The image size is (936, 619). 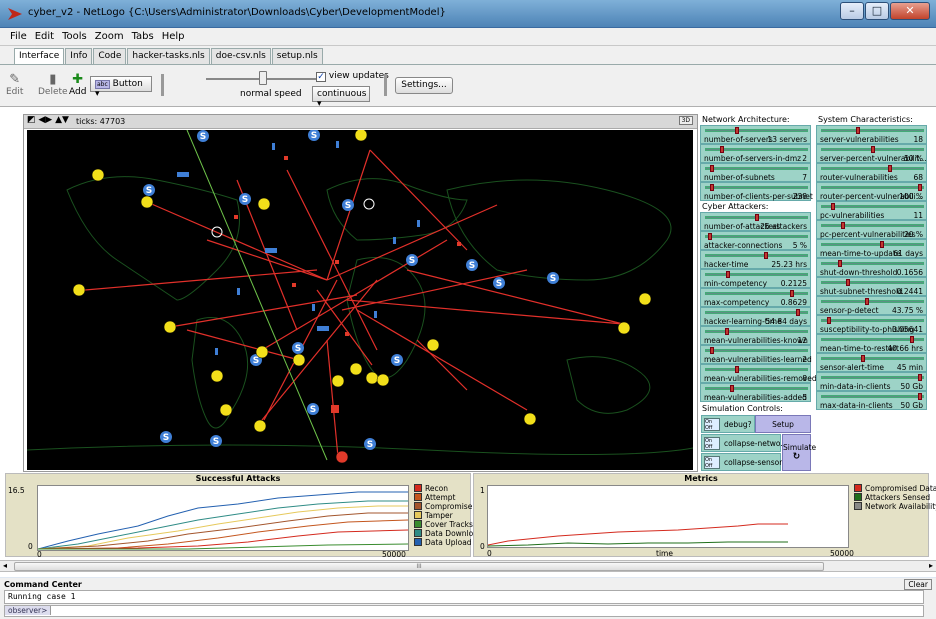 I want to click on slider-min-competency: min-competency 0.2125, so click(x=755, y=278).